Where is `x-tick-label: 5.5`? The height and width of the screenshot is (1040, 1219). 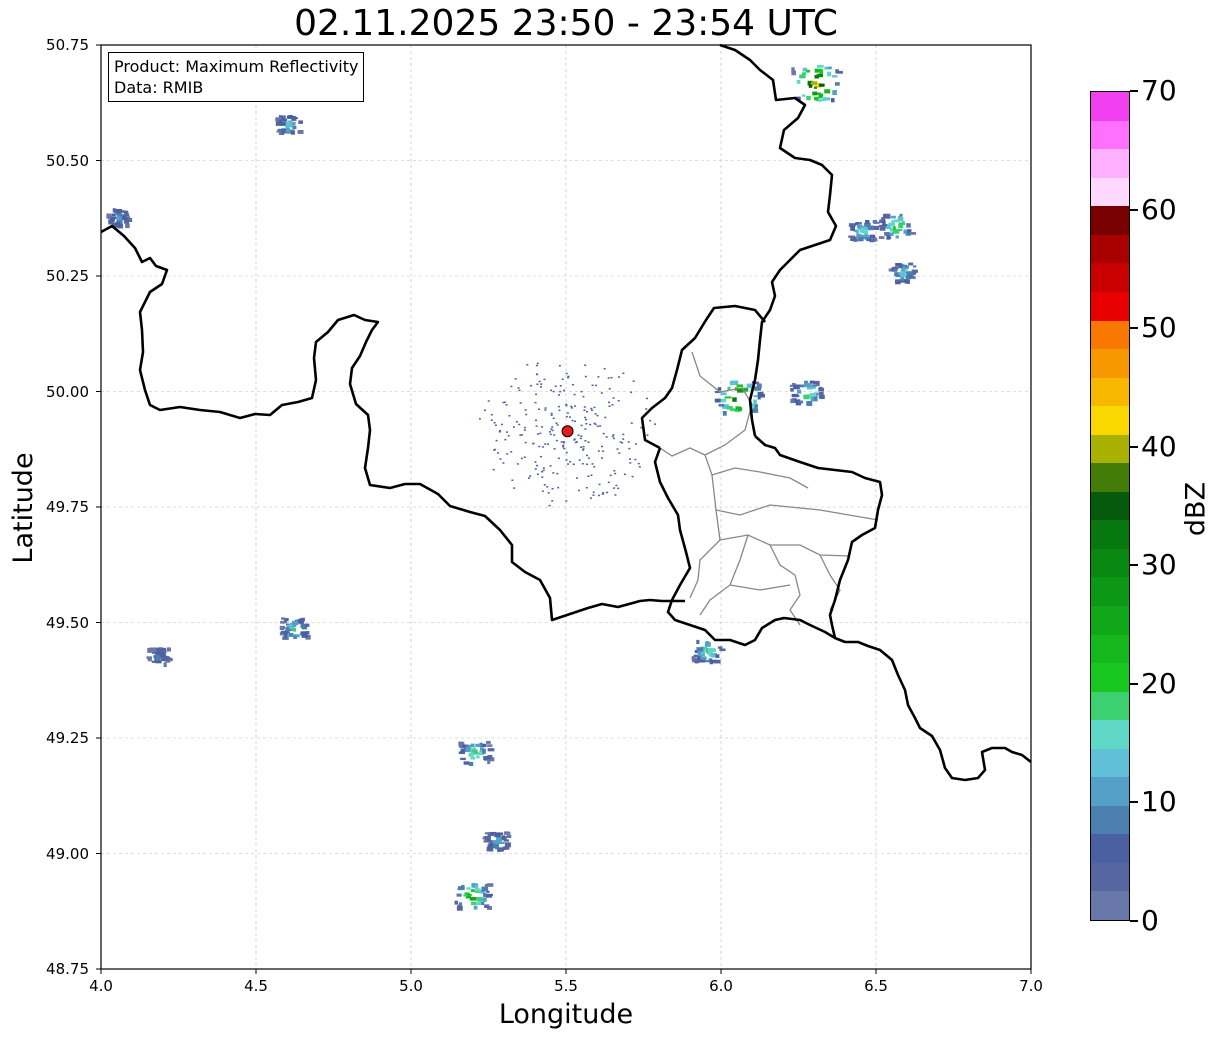 x-tick-label: 5.5 is located at coordinates (566, 986).